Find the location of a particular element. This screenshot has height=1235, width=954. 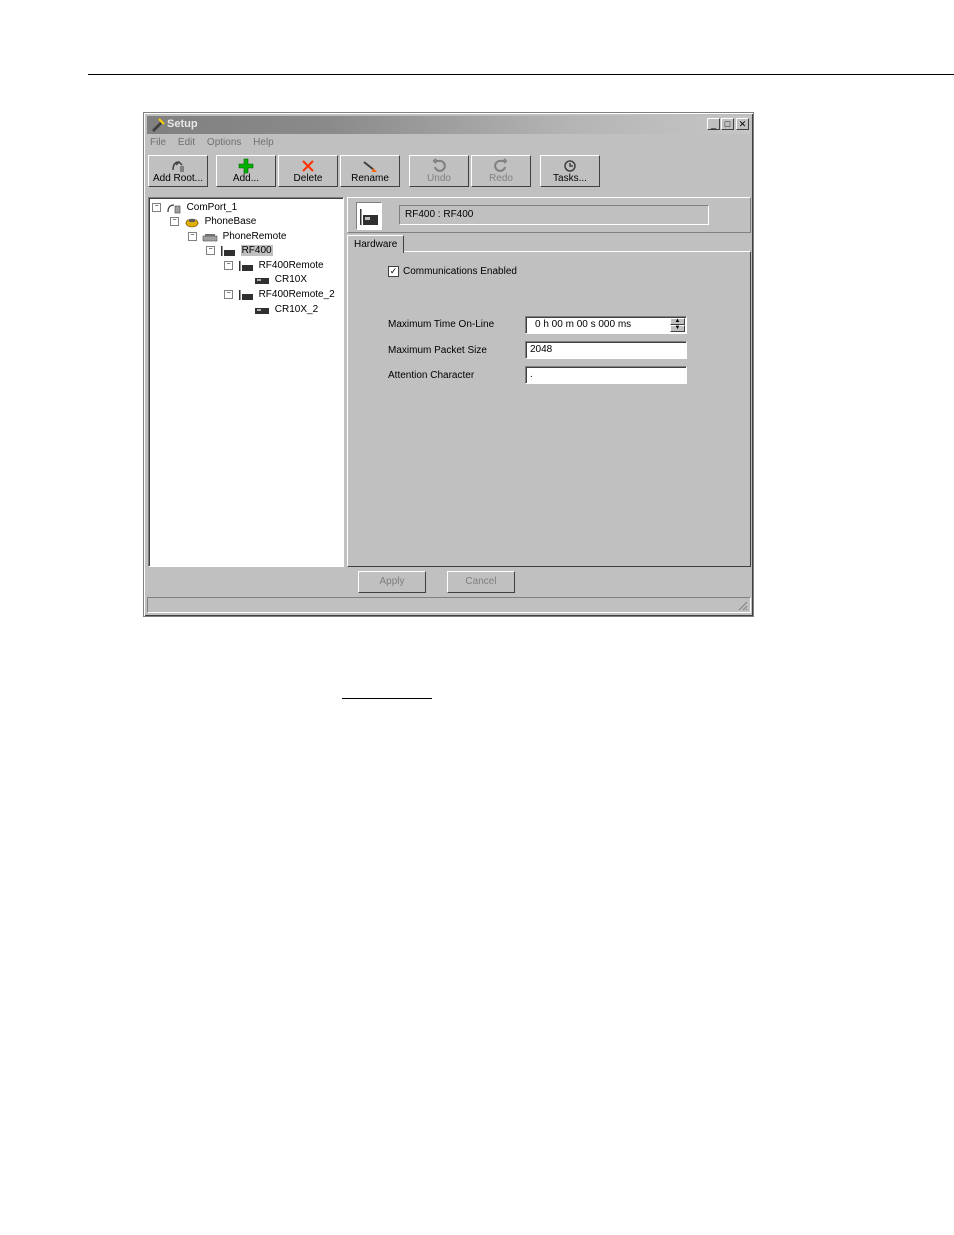

page-underline is located at coordinates (387, 698).